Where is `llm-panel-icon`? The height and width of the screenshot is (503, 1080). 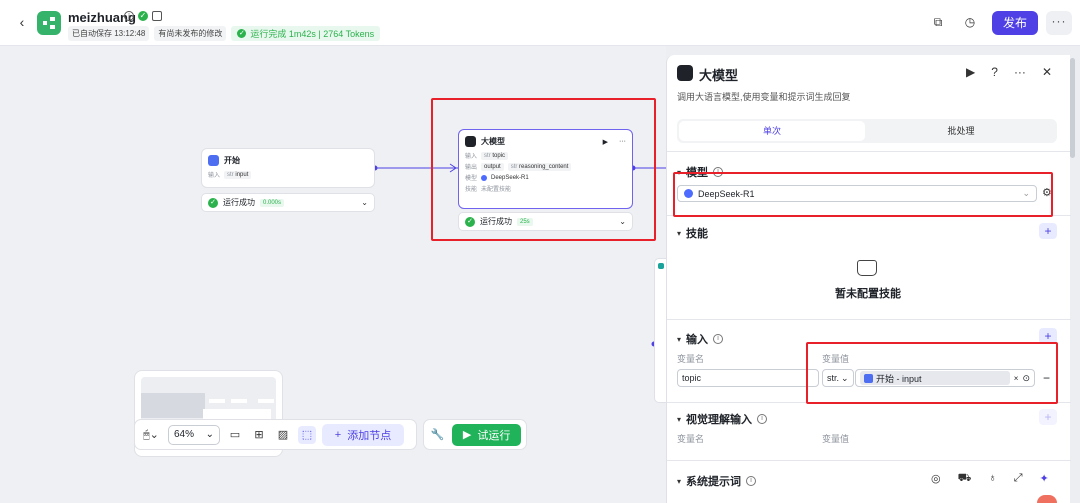 llm-panel-icon is located at coordinates (685, 73).